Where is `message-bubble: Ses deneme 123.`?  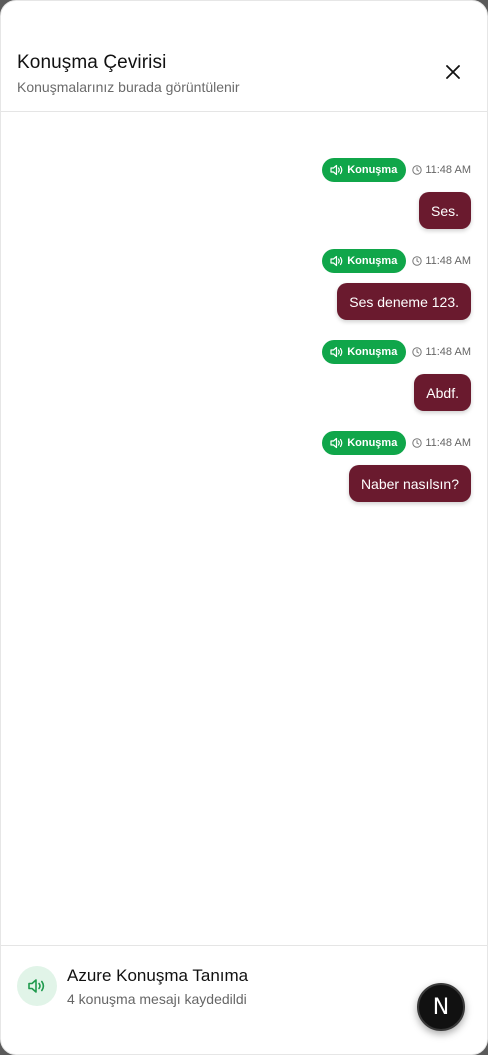 message-bubble: Ses deneme 123. is located at coordinates (404, 301).